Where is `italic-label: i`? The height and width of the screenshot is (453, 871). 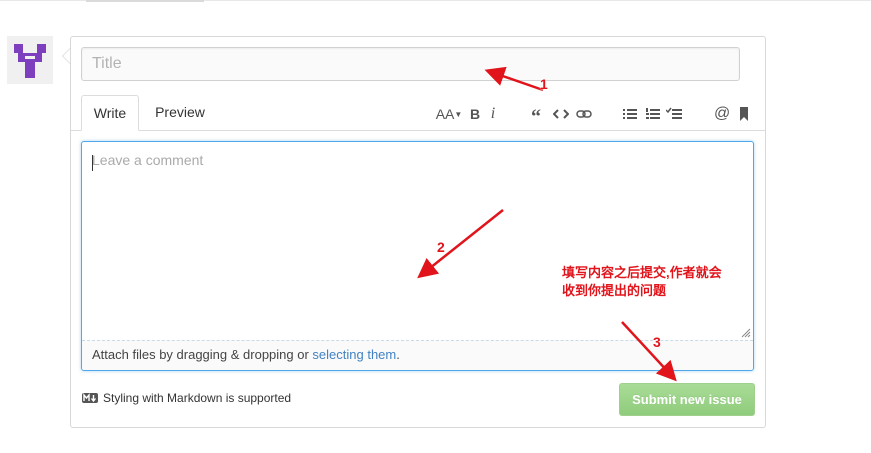
italic-label: i is located at coordinates (493, 113).